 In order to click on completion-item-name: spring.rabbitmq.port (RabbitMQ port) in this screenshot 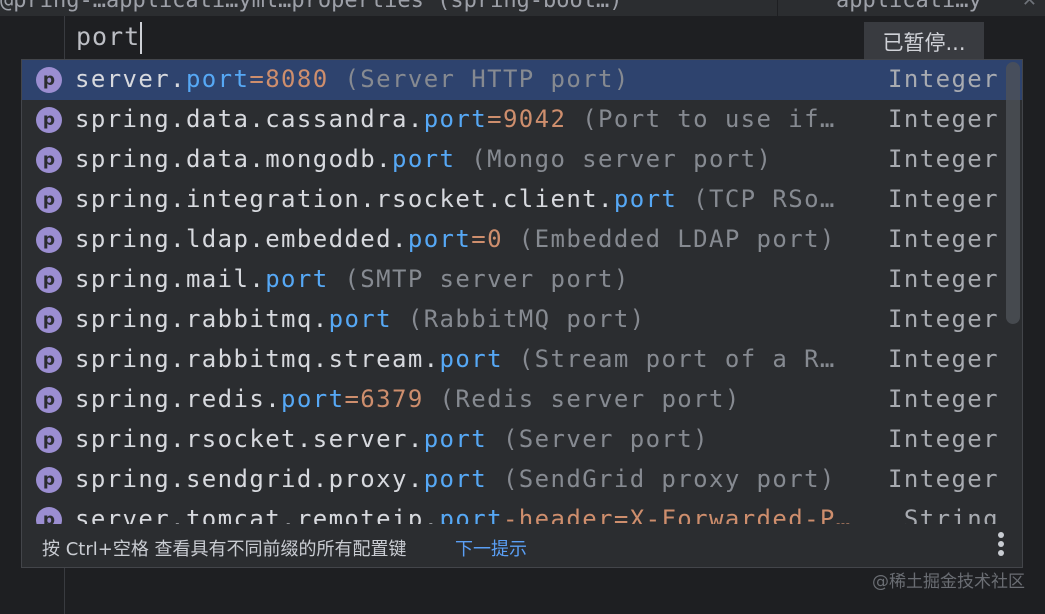, I will do `click(360, 319)`.